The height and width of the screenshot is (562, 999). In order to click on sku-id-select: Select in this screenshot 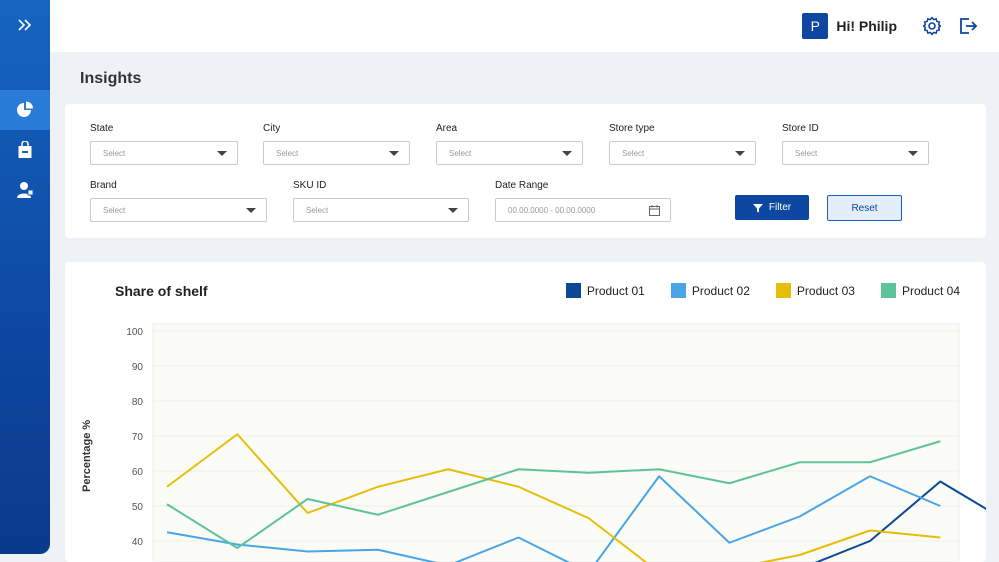, I will do `click(381, 210)`.